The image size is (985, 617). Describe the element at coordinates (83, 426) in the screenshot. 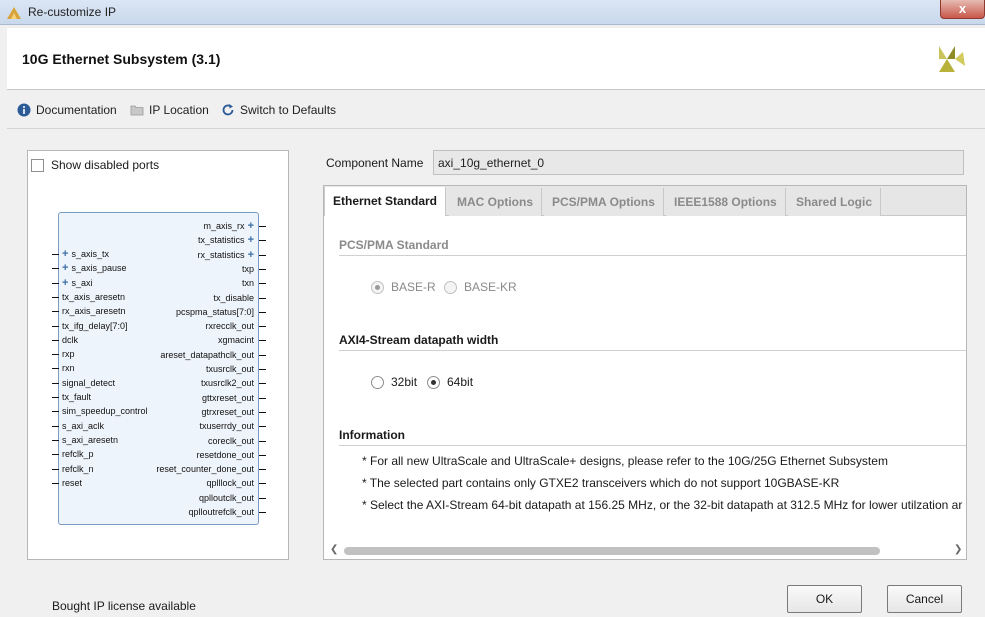

I see `port-left: s_axi_aclk` at that location.